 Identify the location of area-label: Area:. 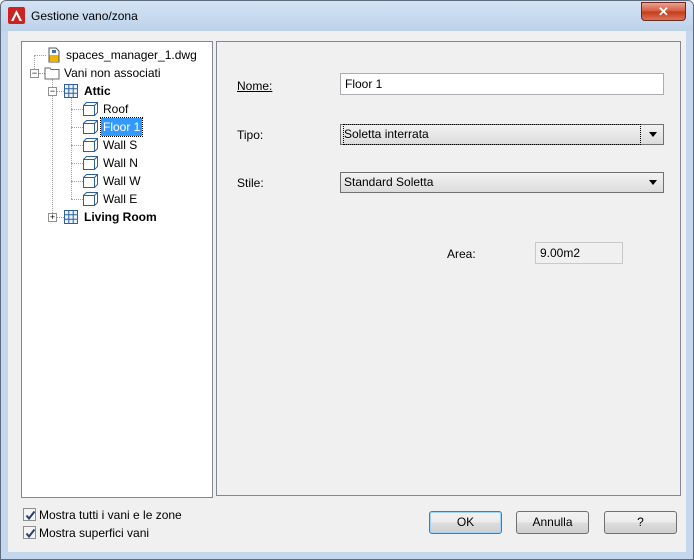
(461, 254).